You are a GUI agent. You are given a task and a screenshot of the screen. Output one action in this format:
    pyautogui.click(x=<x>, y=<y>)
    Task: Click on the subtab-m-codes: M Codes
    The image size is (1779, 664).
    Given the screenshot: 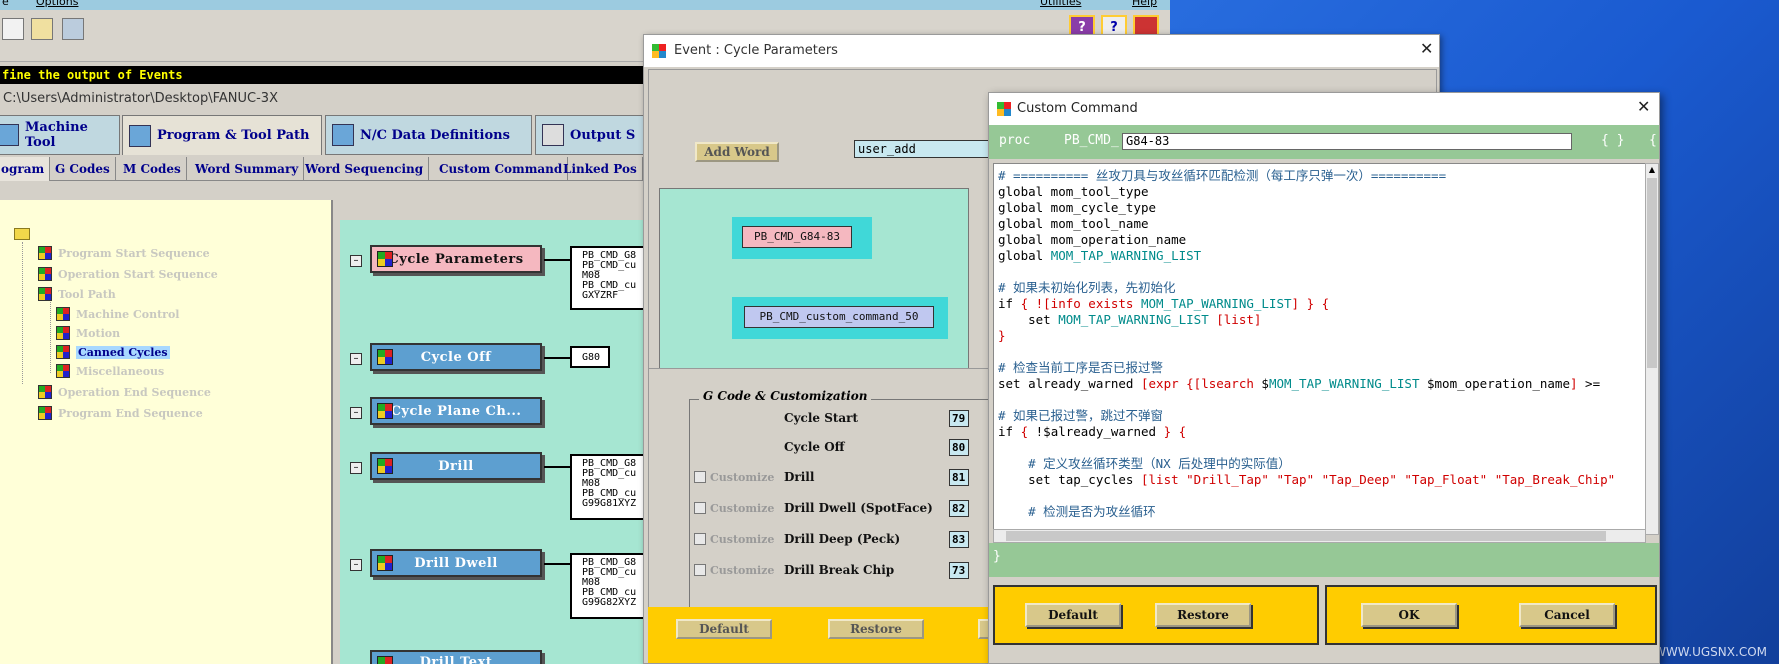 What is the action you would take?
    pyautogui.click(x=152, y=169)
    